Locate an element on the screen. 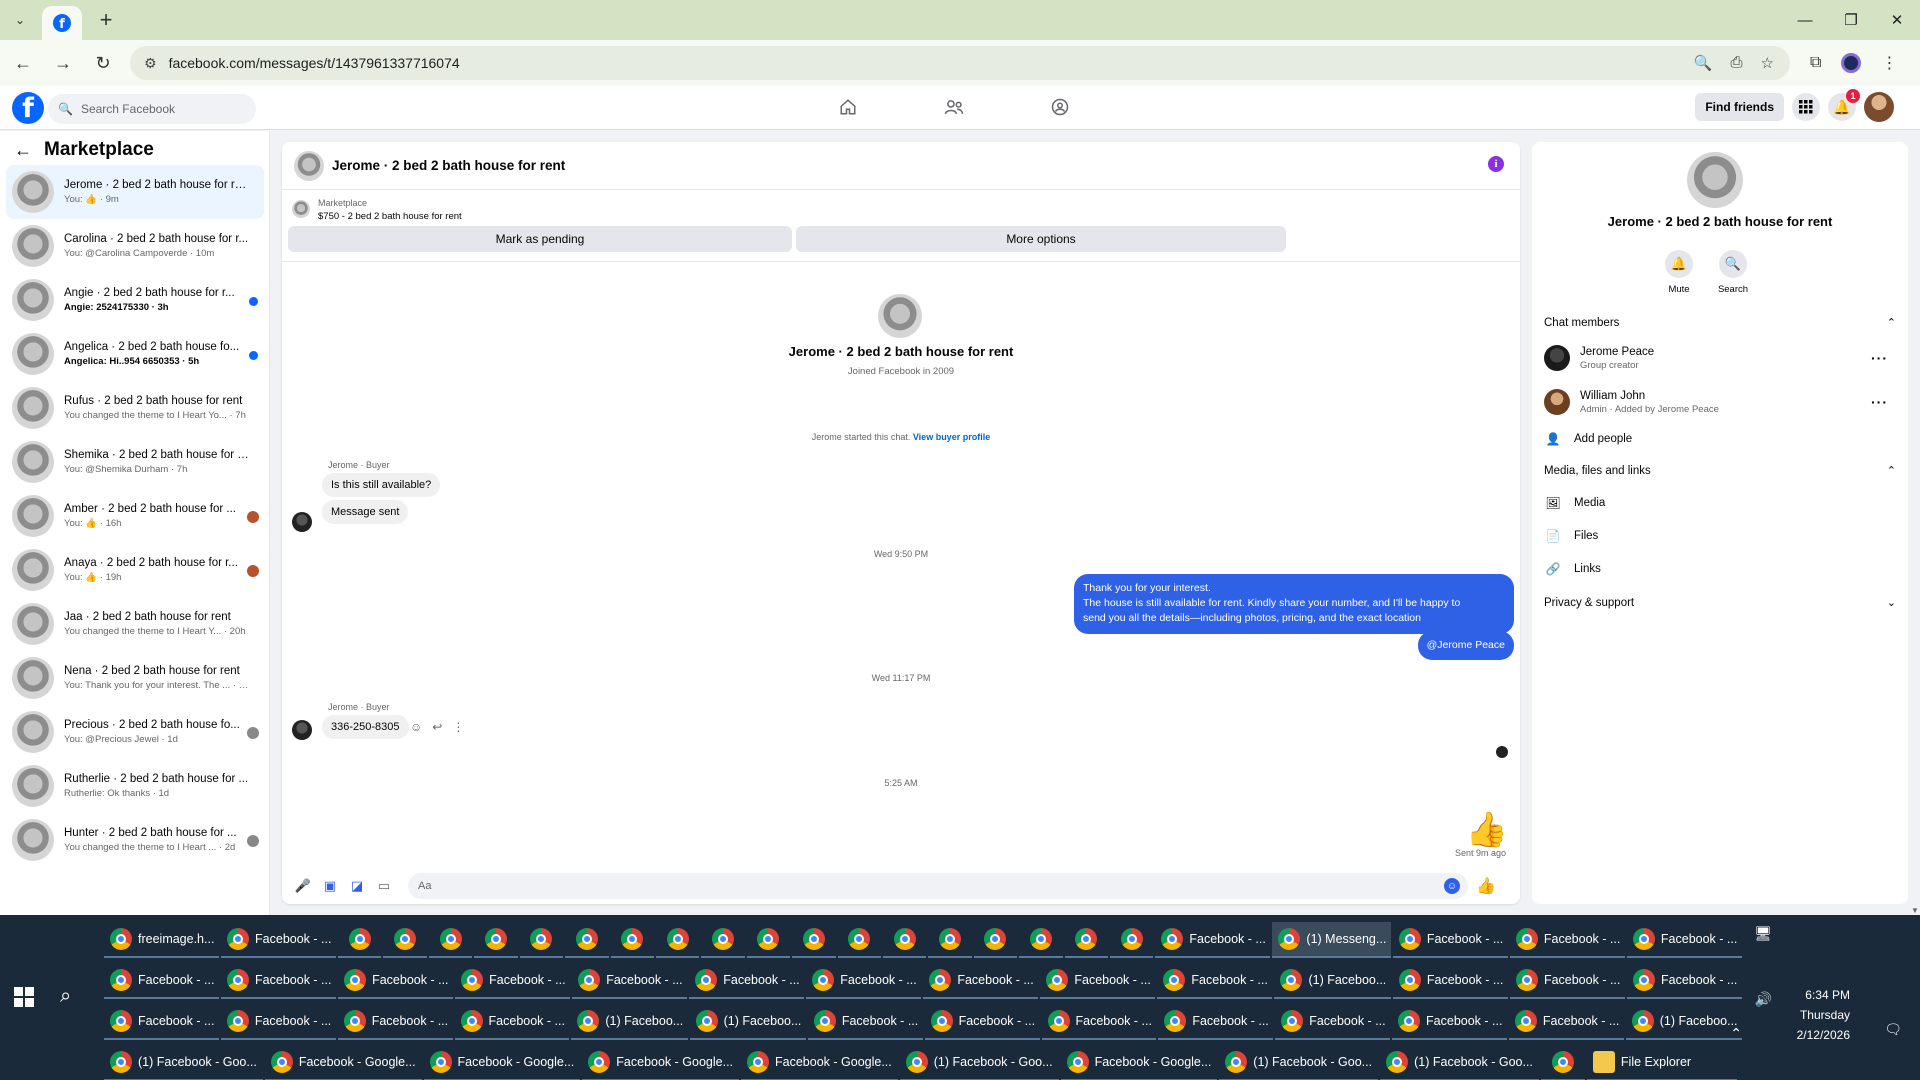 The height and width of the screenshot is (1080, 1920). taskbar-search-icon: ⌕ is located at coordinates (65, 996).